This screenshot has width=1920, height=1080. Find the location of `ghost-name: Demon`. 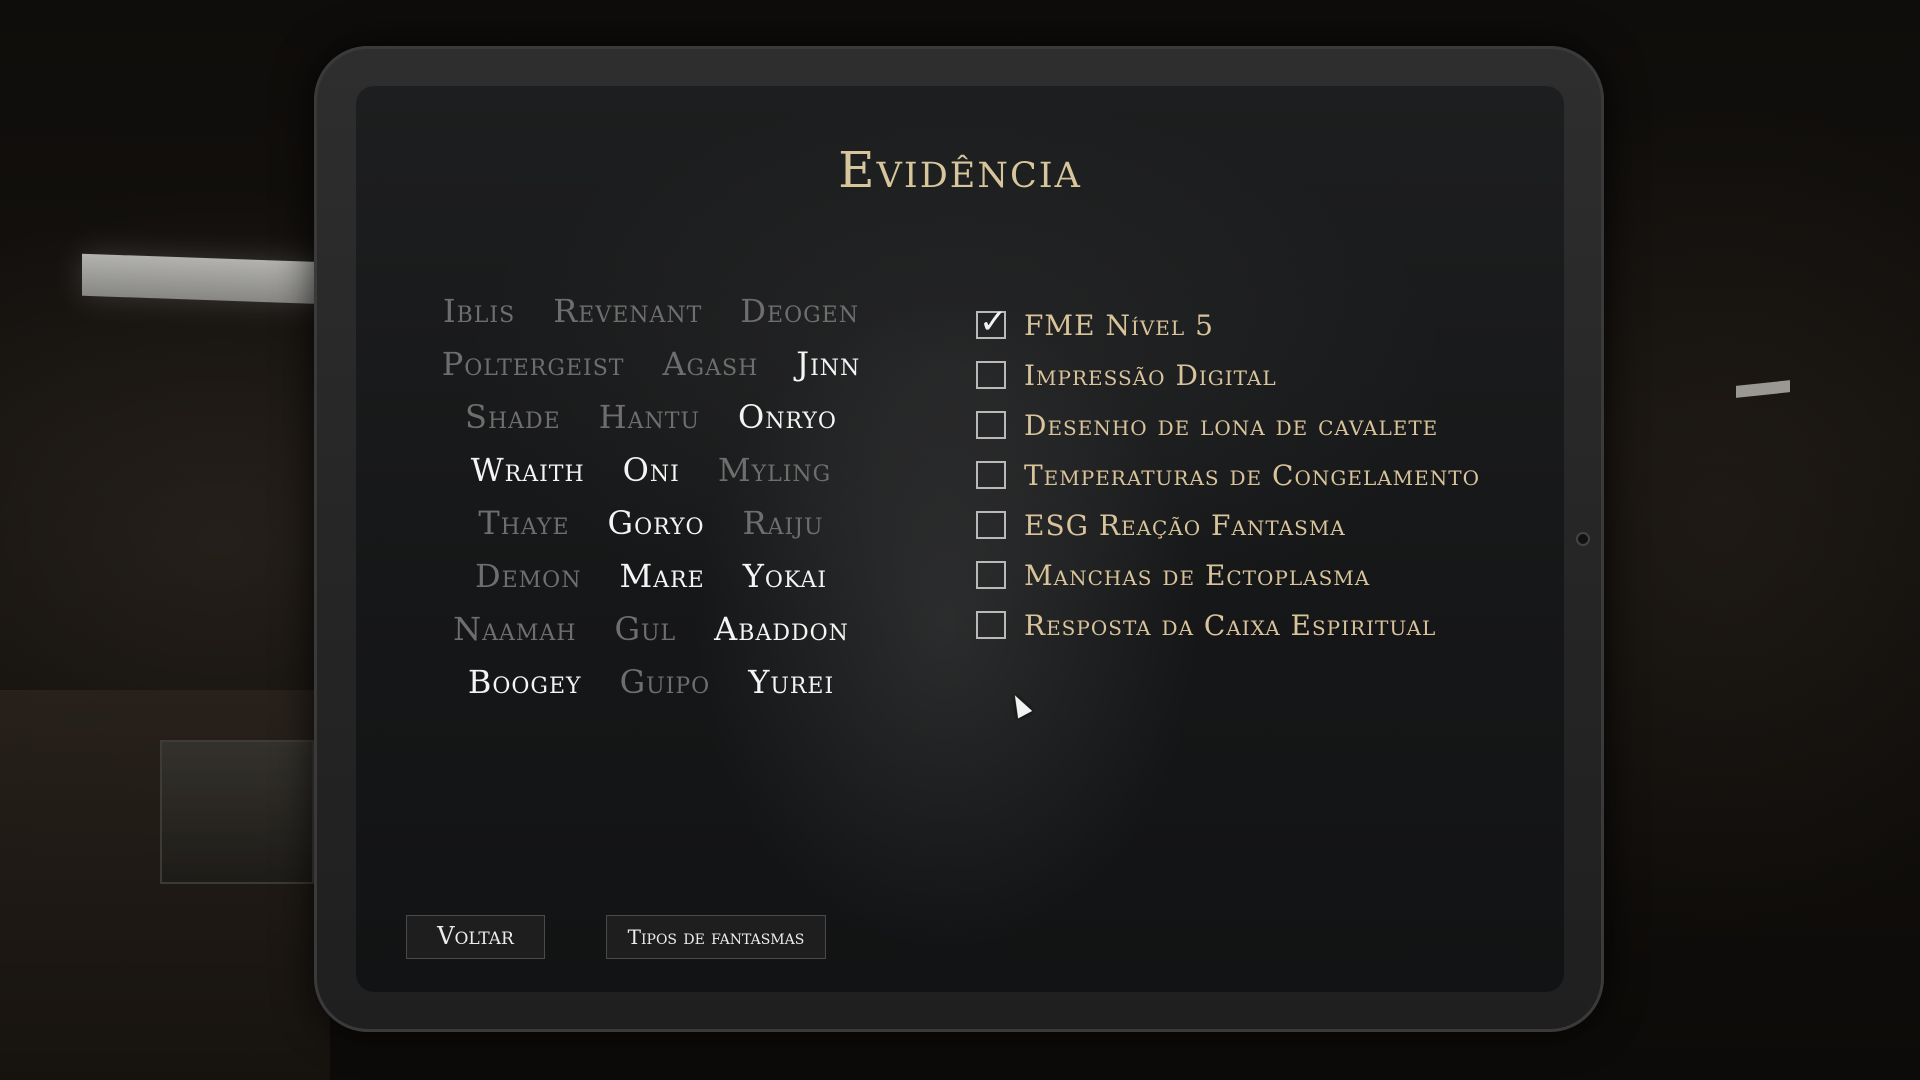

ghost-name: Demon is located at coordinates (528, 576).